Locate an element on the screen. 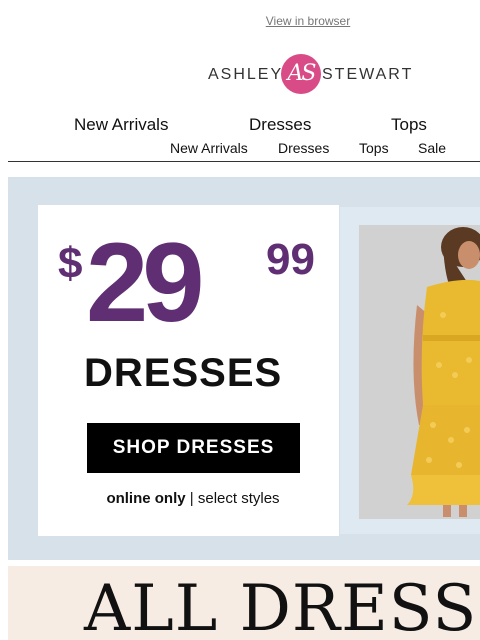  secondary-nav: New Arrivals Dresses Tops Sale is located at coordinates (240, 148).